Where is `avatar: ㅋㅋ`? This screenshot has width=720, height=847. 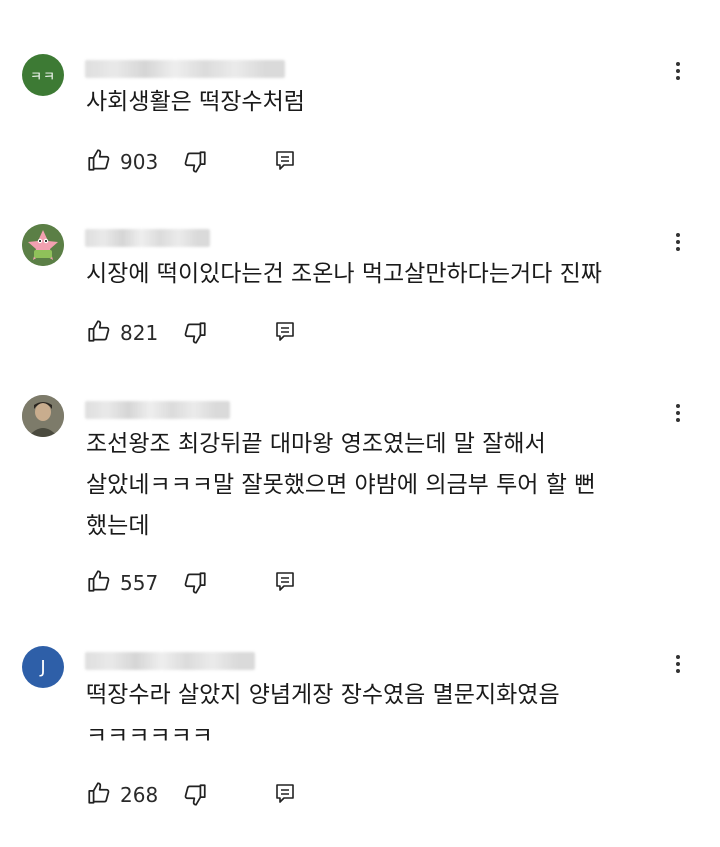
avatar: ㅋㅋ is located at coordinates (43, 75).